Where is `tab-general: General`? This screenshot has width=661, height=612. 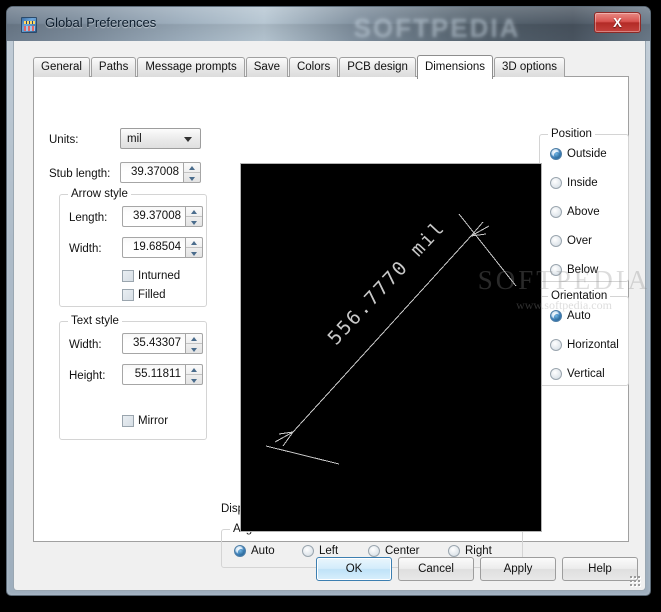 tab-general: General is located at coordinates (61, 67).